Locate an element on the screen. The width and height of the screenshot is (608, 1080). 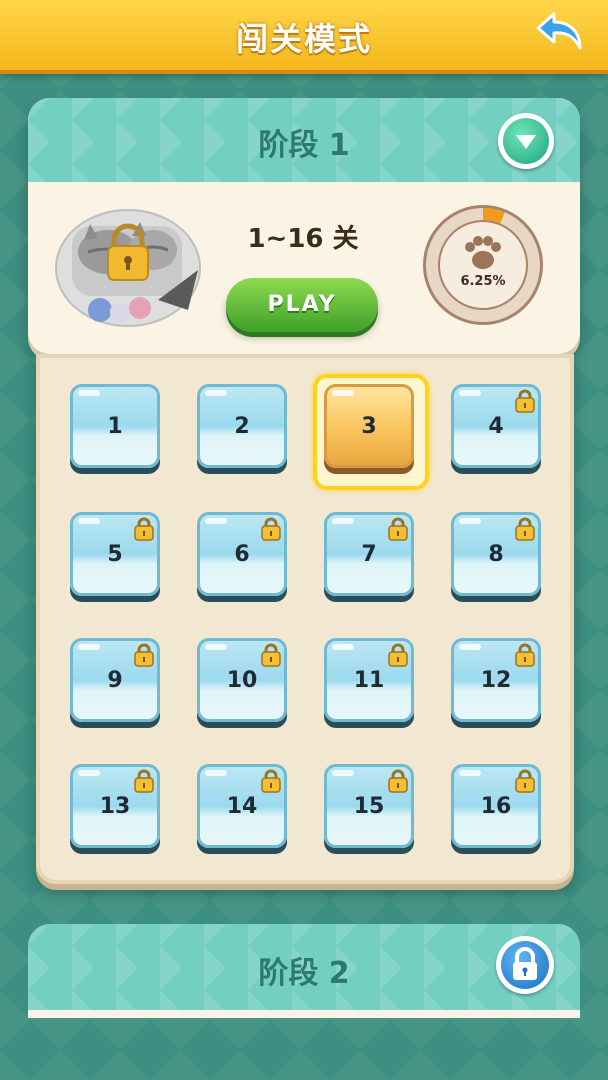
level-button-13: 13 is located at coordinates (115, 809).